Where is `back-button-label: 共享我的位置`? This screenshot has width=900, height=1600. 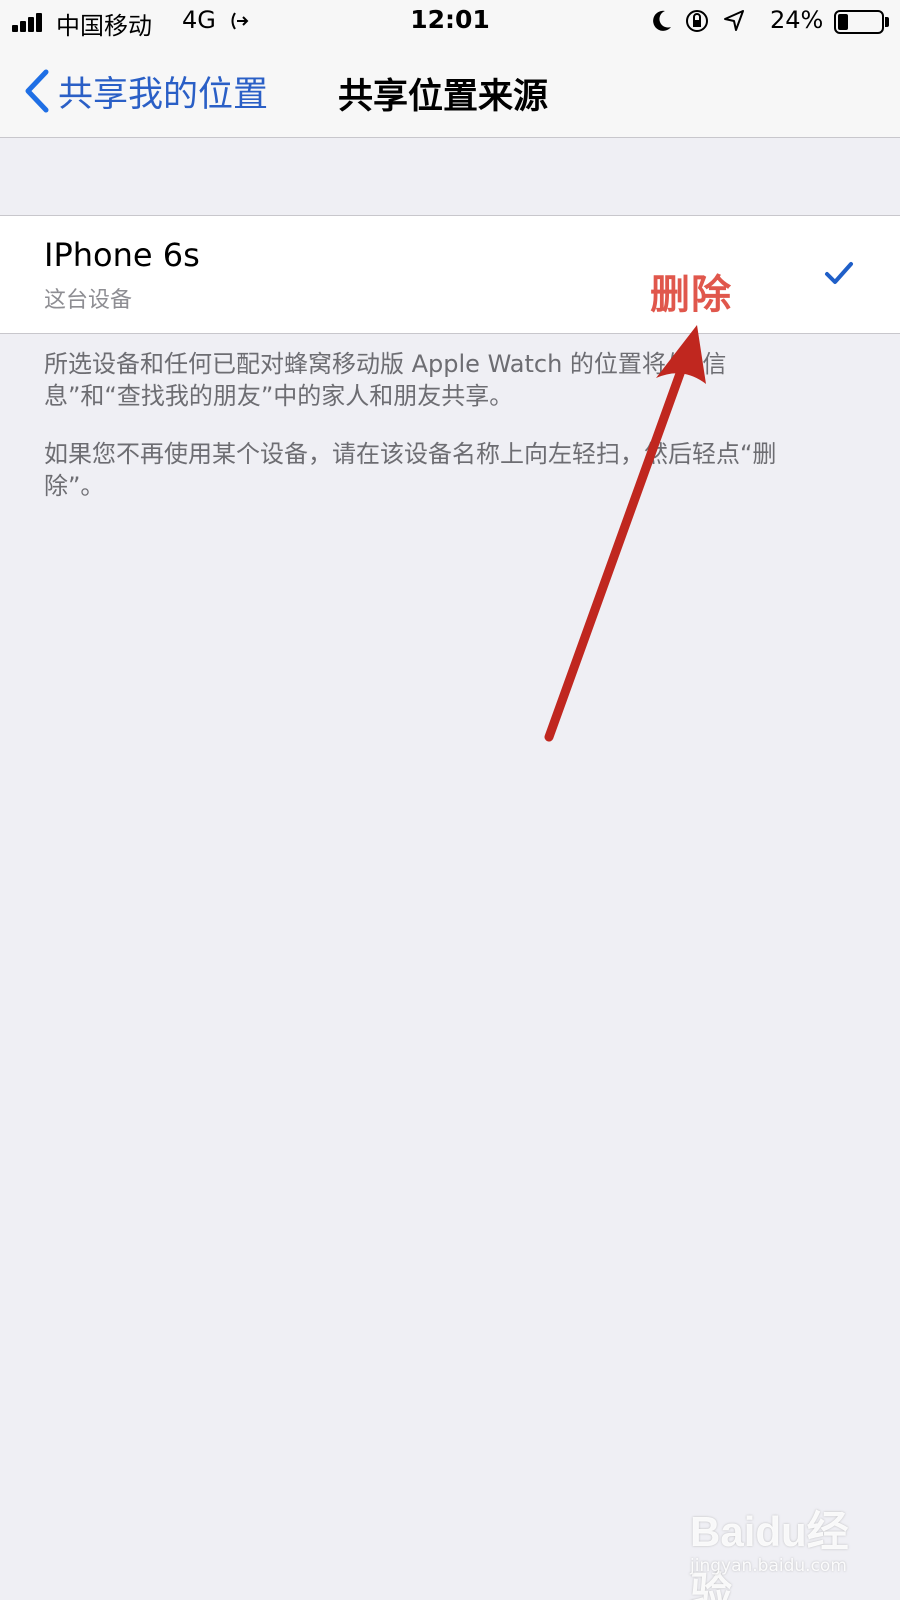
back-button-label: 共享我的位置 is located at coordinates (163, 94).